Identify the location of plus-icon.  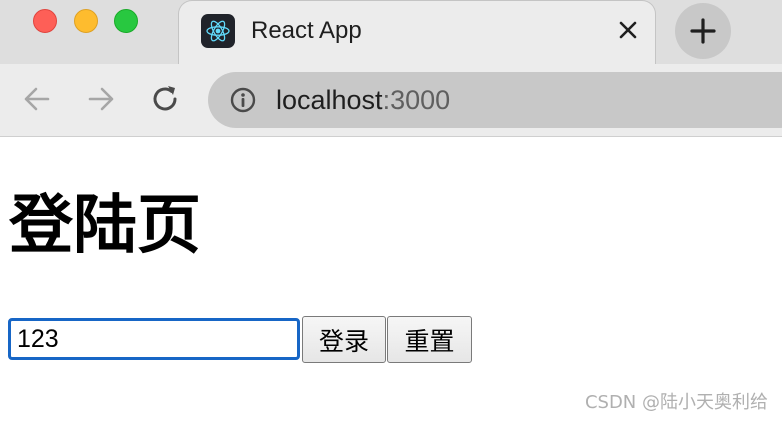
(703, 31).